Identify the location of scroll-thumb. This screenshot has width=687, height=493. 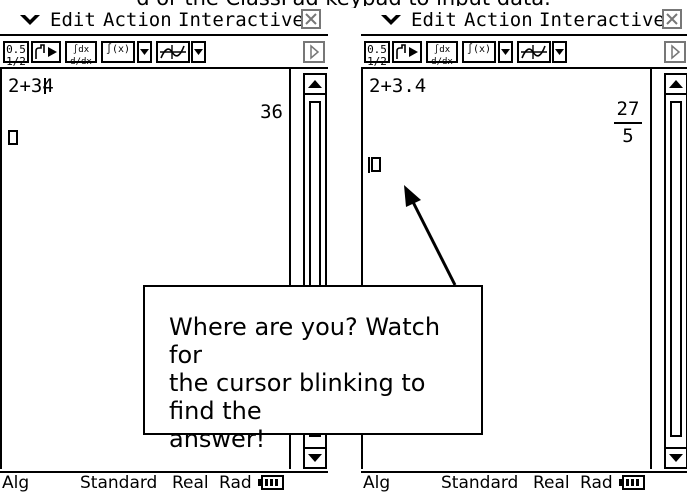
(676, 269).